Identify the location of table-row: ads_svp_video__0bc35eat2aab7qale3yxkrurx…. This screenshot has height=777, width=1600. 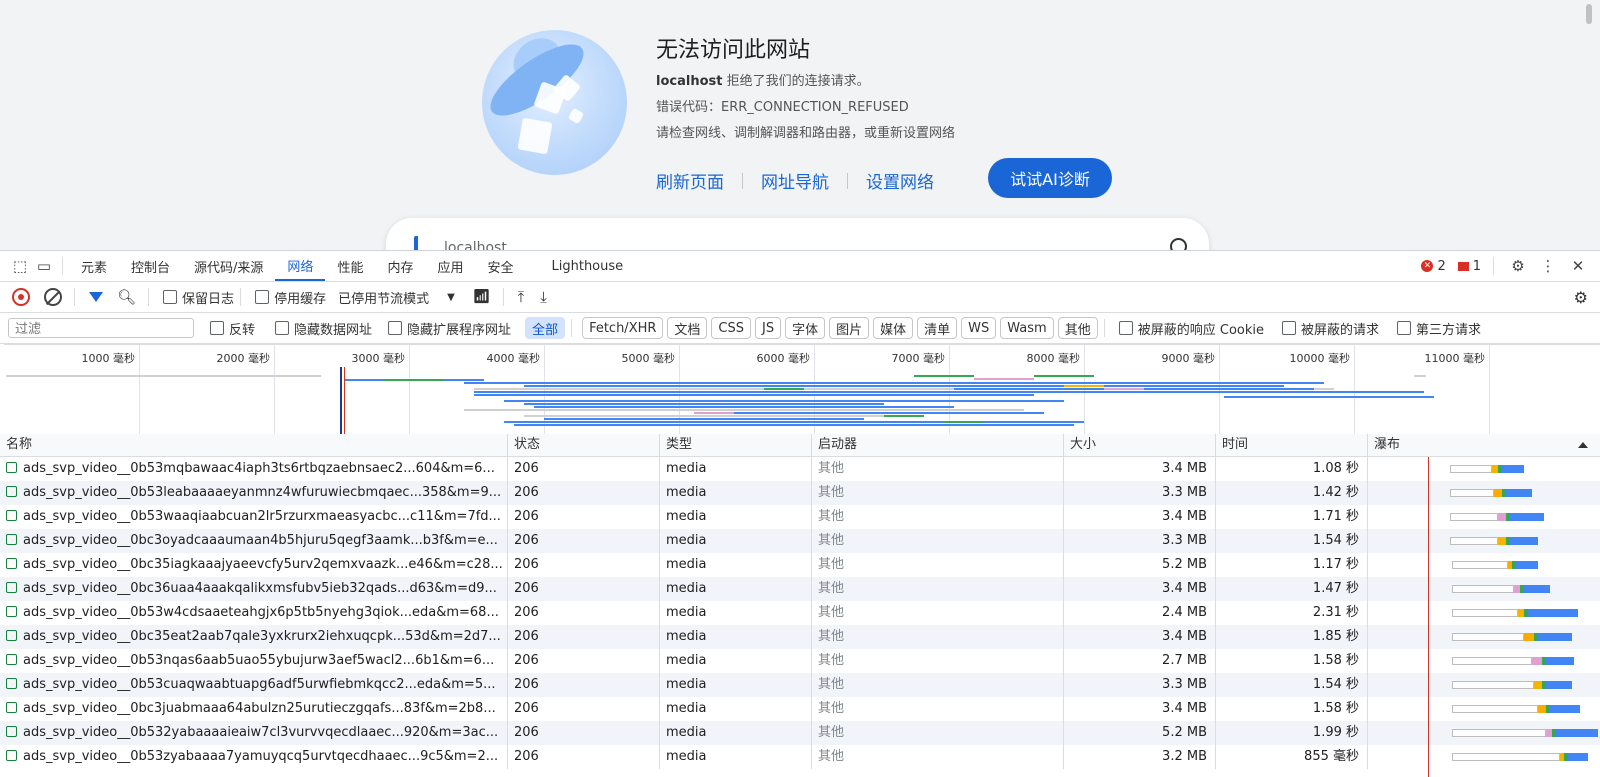
(800, 637).